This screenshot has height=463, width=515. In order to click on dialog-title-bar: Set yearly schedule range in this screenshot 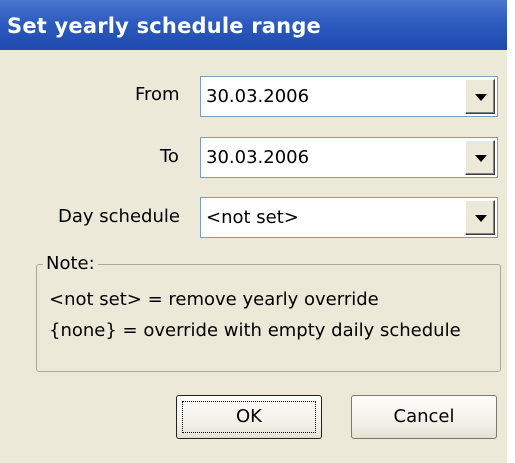, I will do `click(253, 25)`.